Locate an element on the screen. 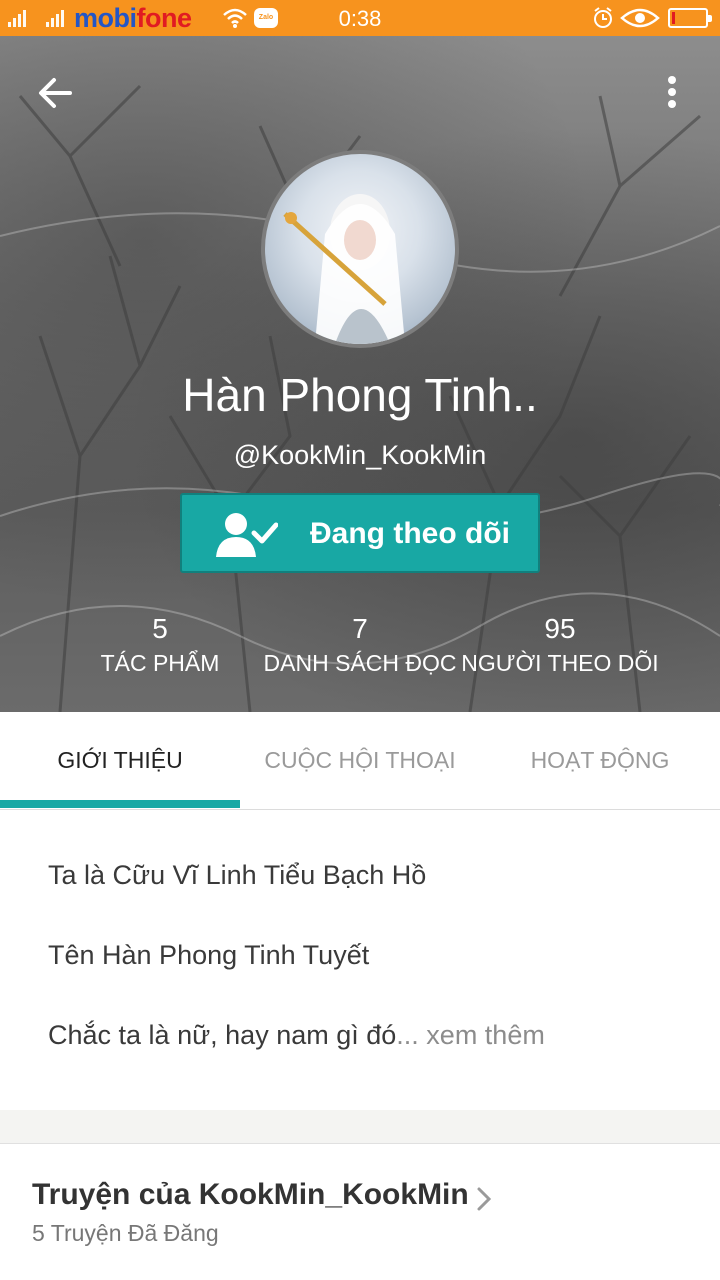  avatar-figure is located at coordinates (344, 269).